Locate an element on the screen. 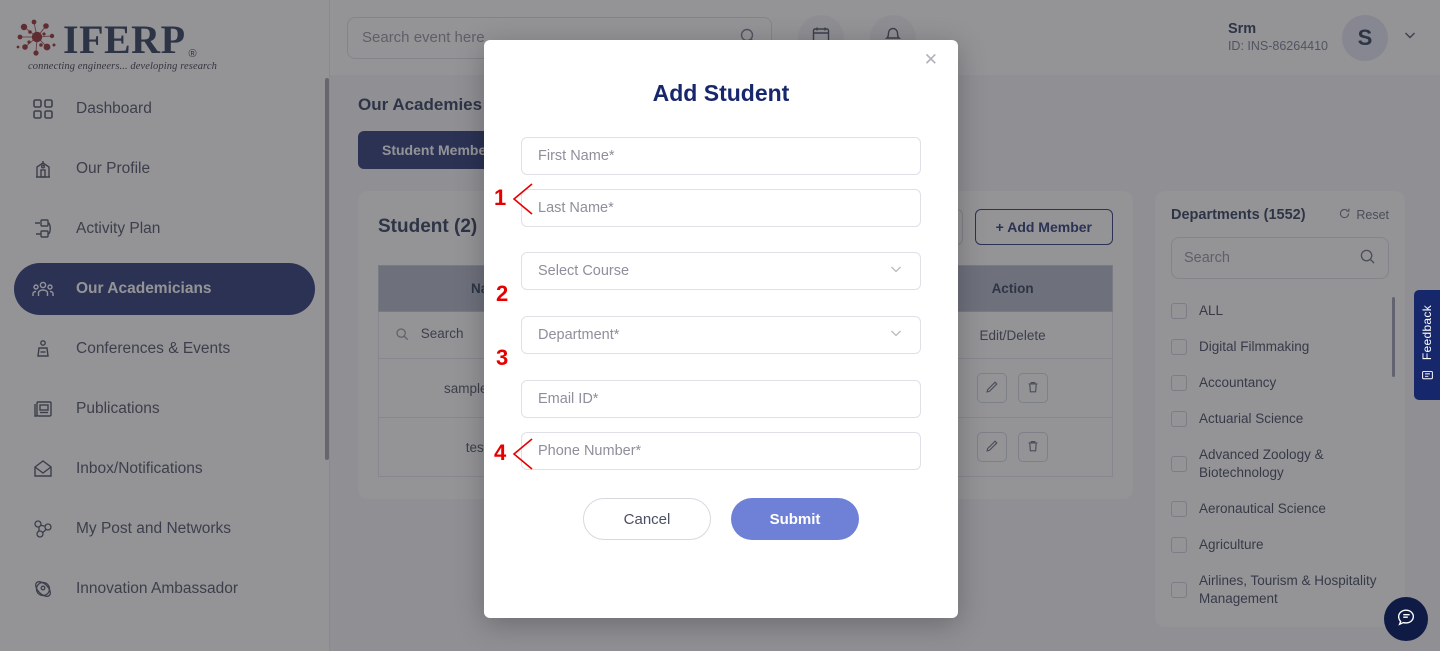 The width and height of the screenshot is (1440, 651). annotation-label: 1 is located at coordinates (500, 197).